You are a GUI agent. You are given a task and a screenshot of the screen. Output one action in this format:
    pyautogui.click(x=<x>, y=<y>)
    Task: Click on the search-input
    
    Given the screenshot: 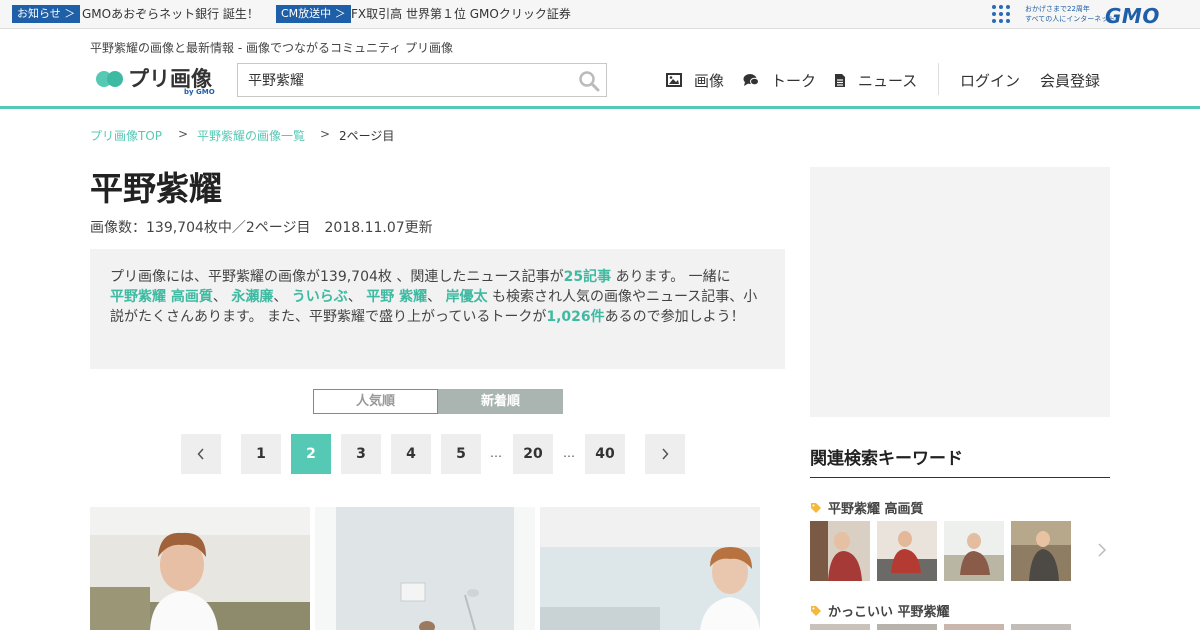 What is the action you would take?
    pyautogui.click(x=398, y=80)
    